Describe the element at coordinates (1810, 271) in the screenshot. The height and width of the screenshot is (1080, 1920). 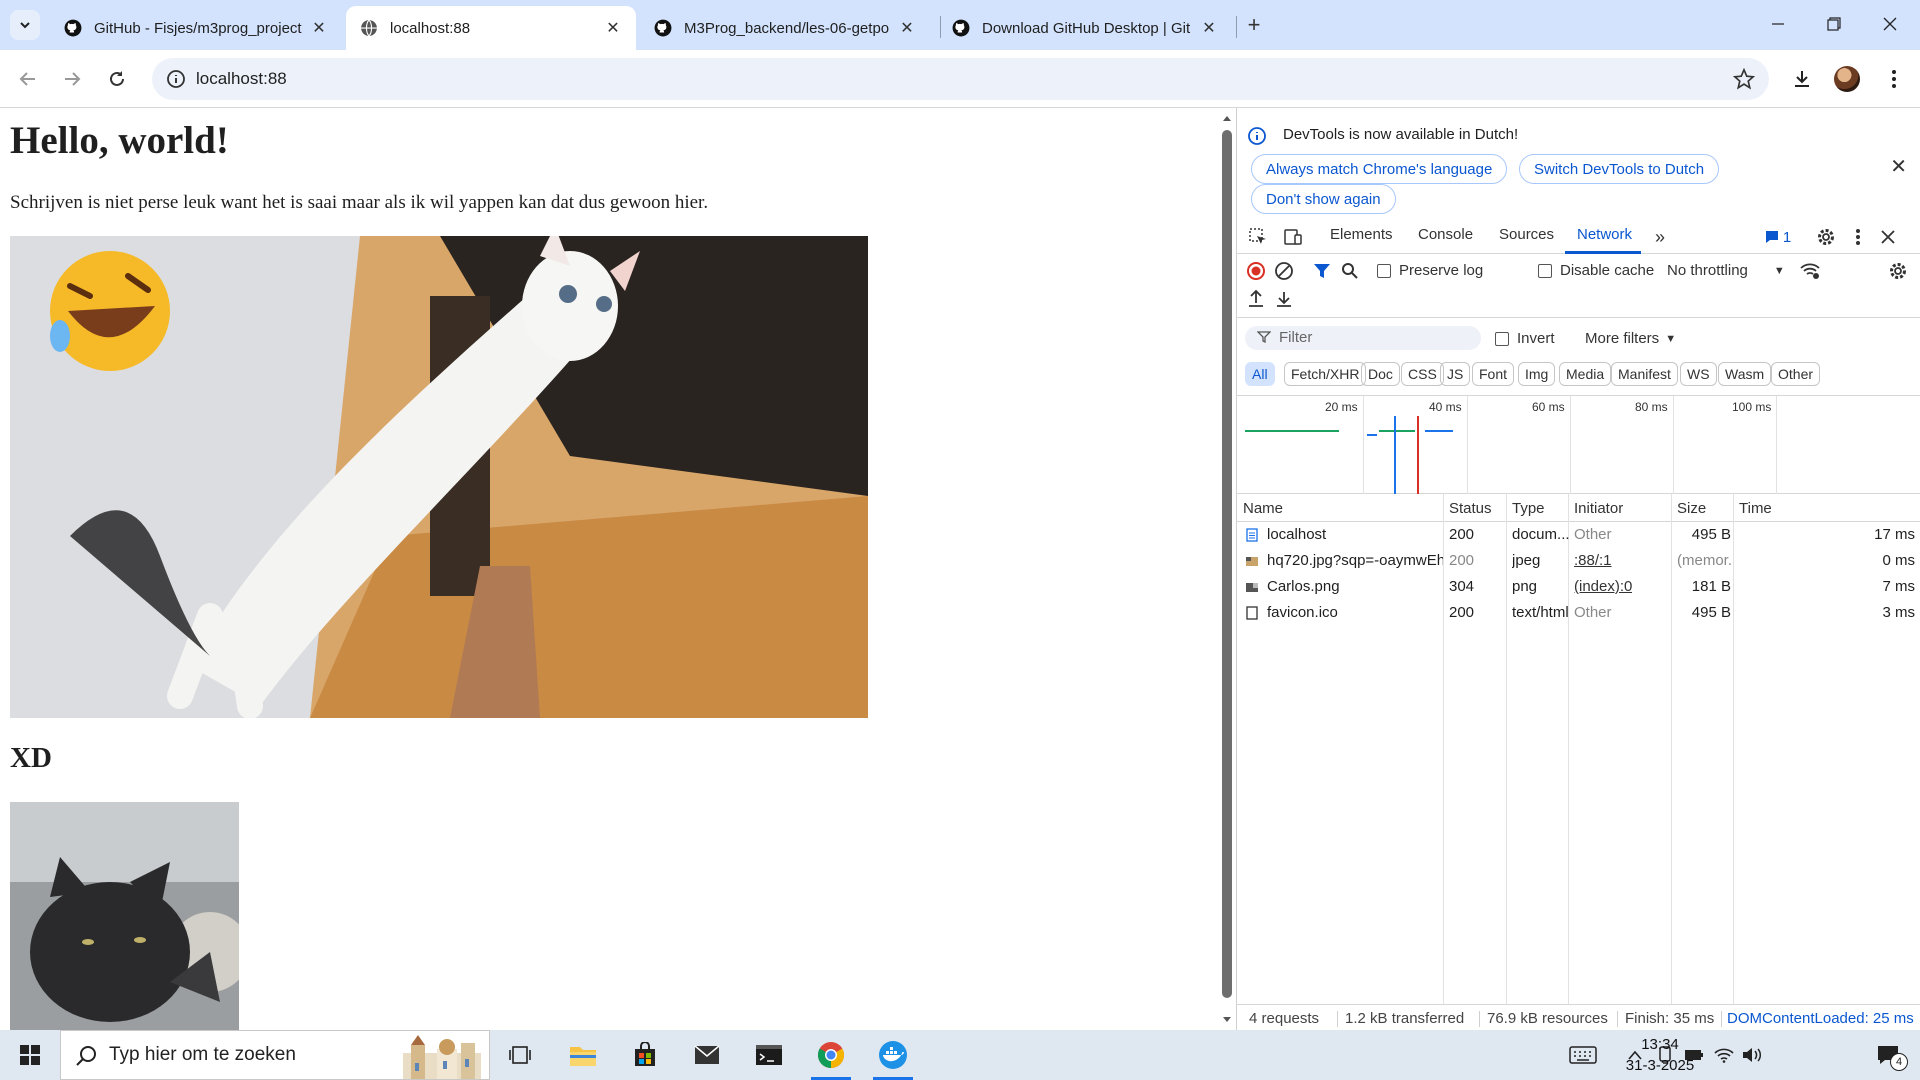
I see `network-conditions-icon` at that location.